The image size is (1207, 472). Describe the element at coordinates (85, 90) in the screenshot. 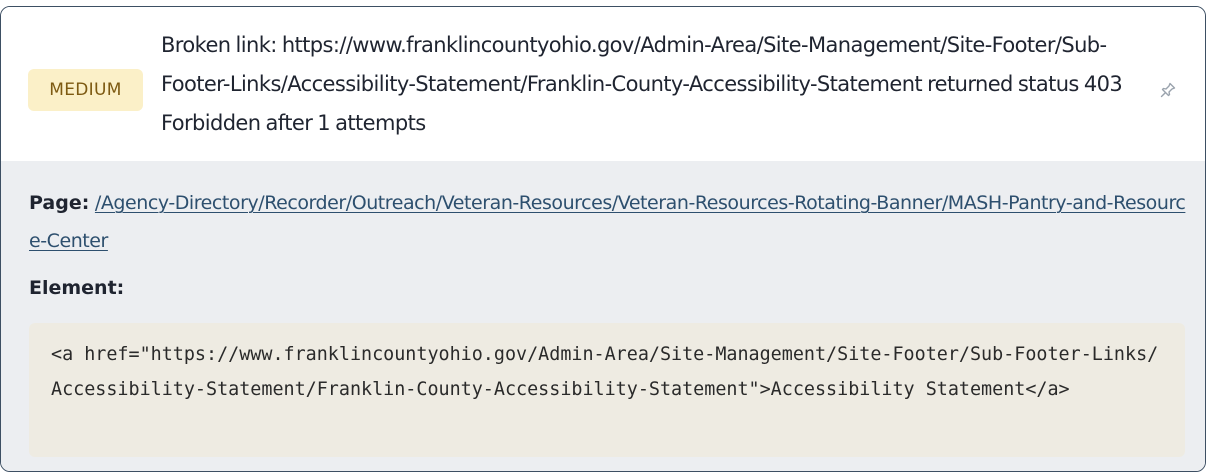

I see `severity-badge: MEDIUM` at that location.